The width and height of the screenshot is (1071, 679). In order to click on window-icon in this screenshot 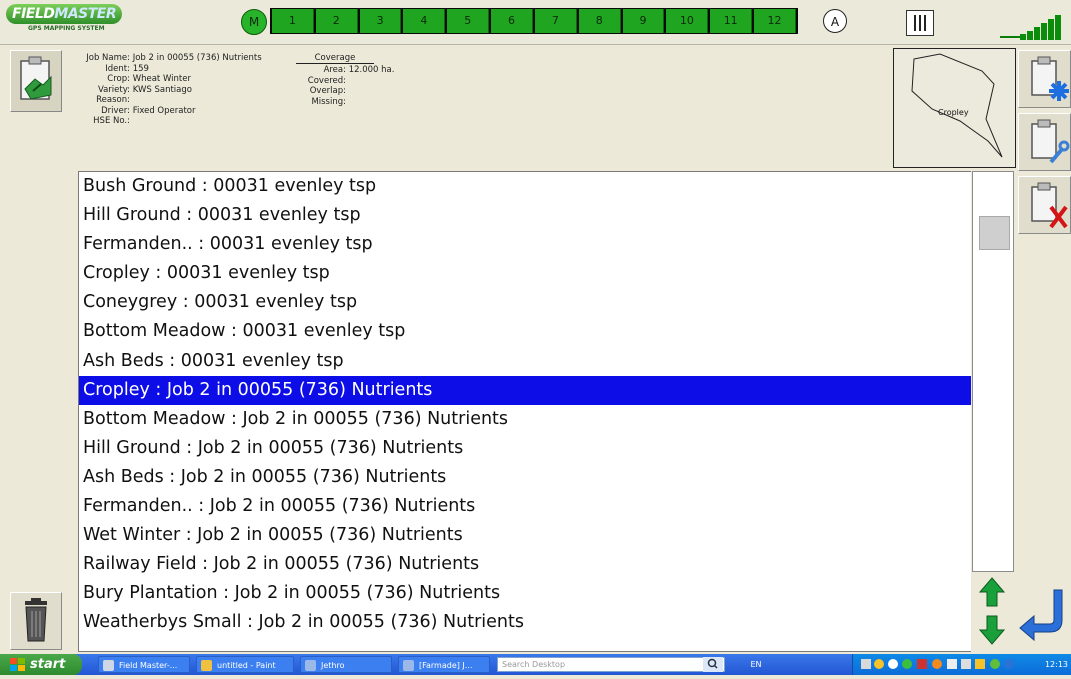, I will do `click(108, 665)`.